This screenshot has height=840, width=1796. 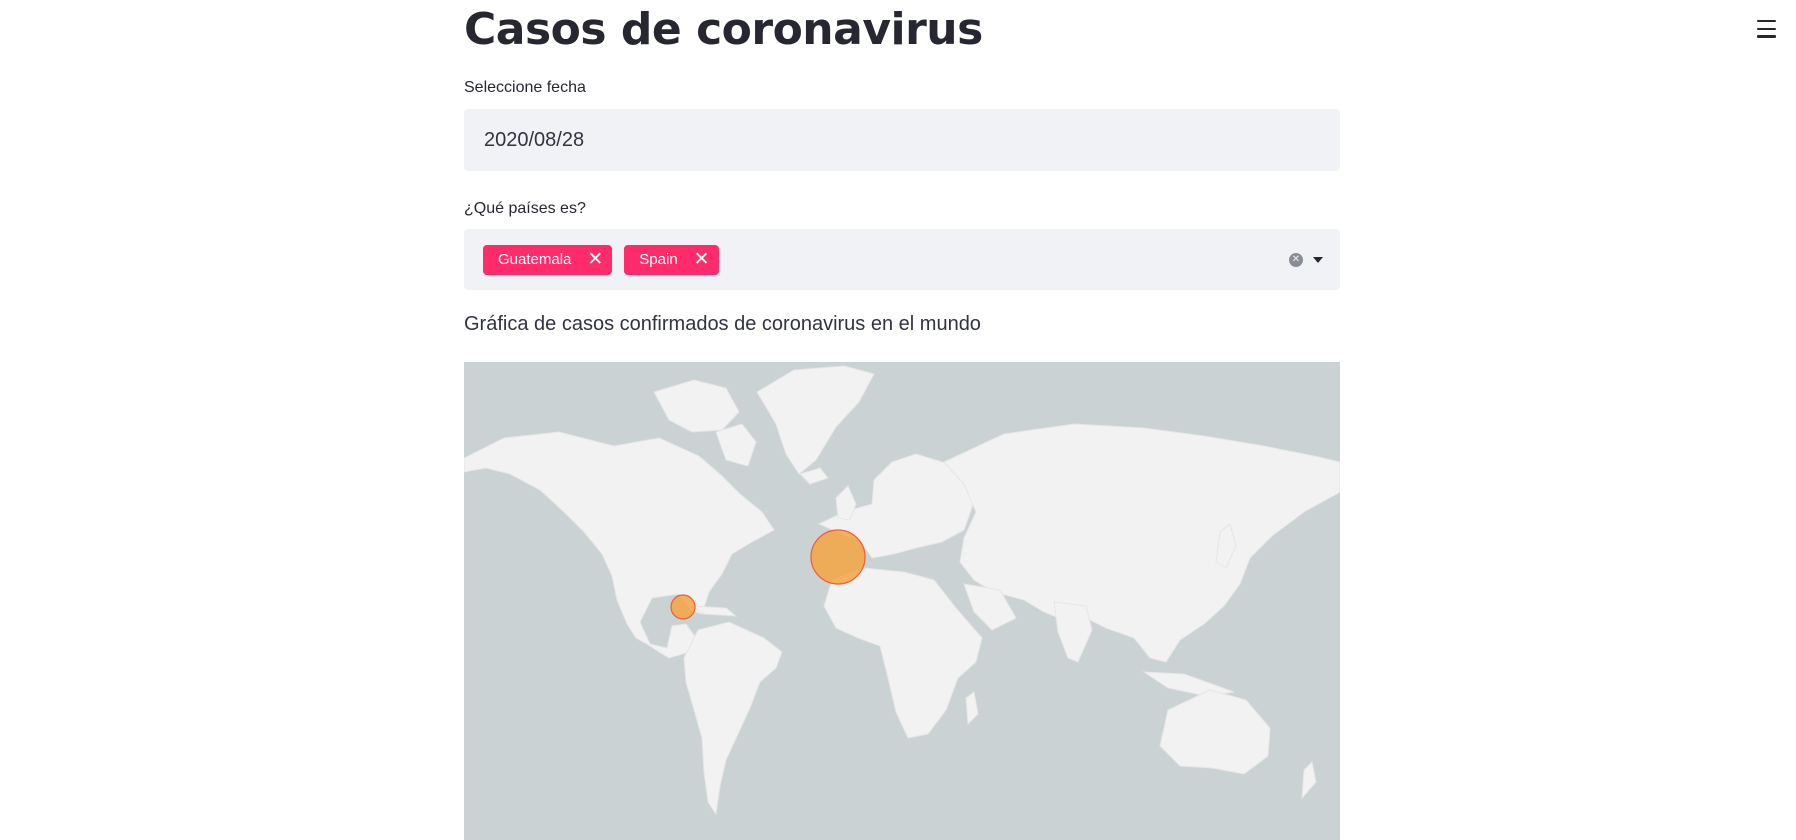 I want to click on land-india, so click(x=1073, y=632).